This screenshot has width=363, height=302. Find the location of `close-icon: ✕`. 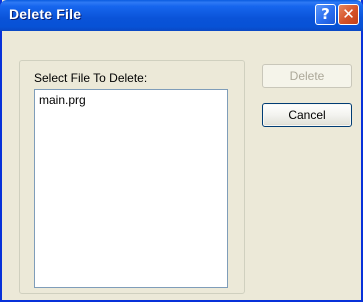

close-icon: ✕ is located at coordinates (348, 14).